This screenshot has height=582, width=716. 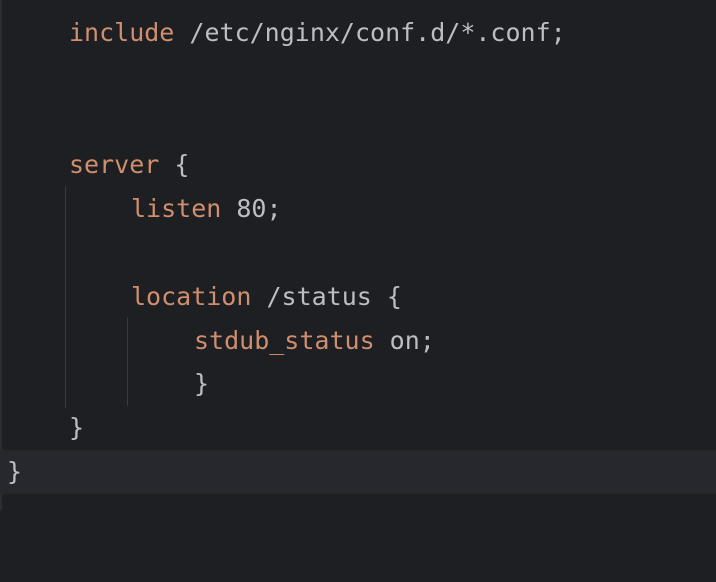 What do you see at coordinates (122, 32) in the screenshot?
I see `keyword: include` at bounding box center [122, 32].